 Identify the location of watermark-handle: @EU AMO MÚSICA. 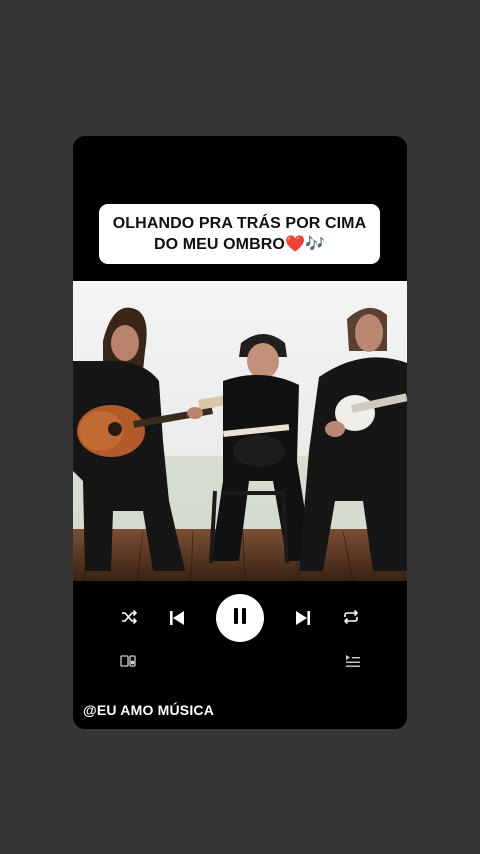
(149, 710).